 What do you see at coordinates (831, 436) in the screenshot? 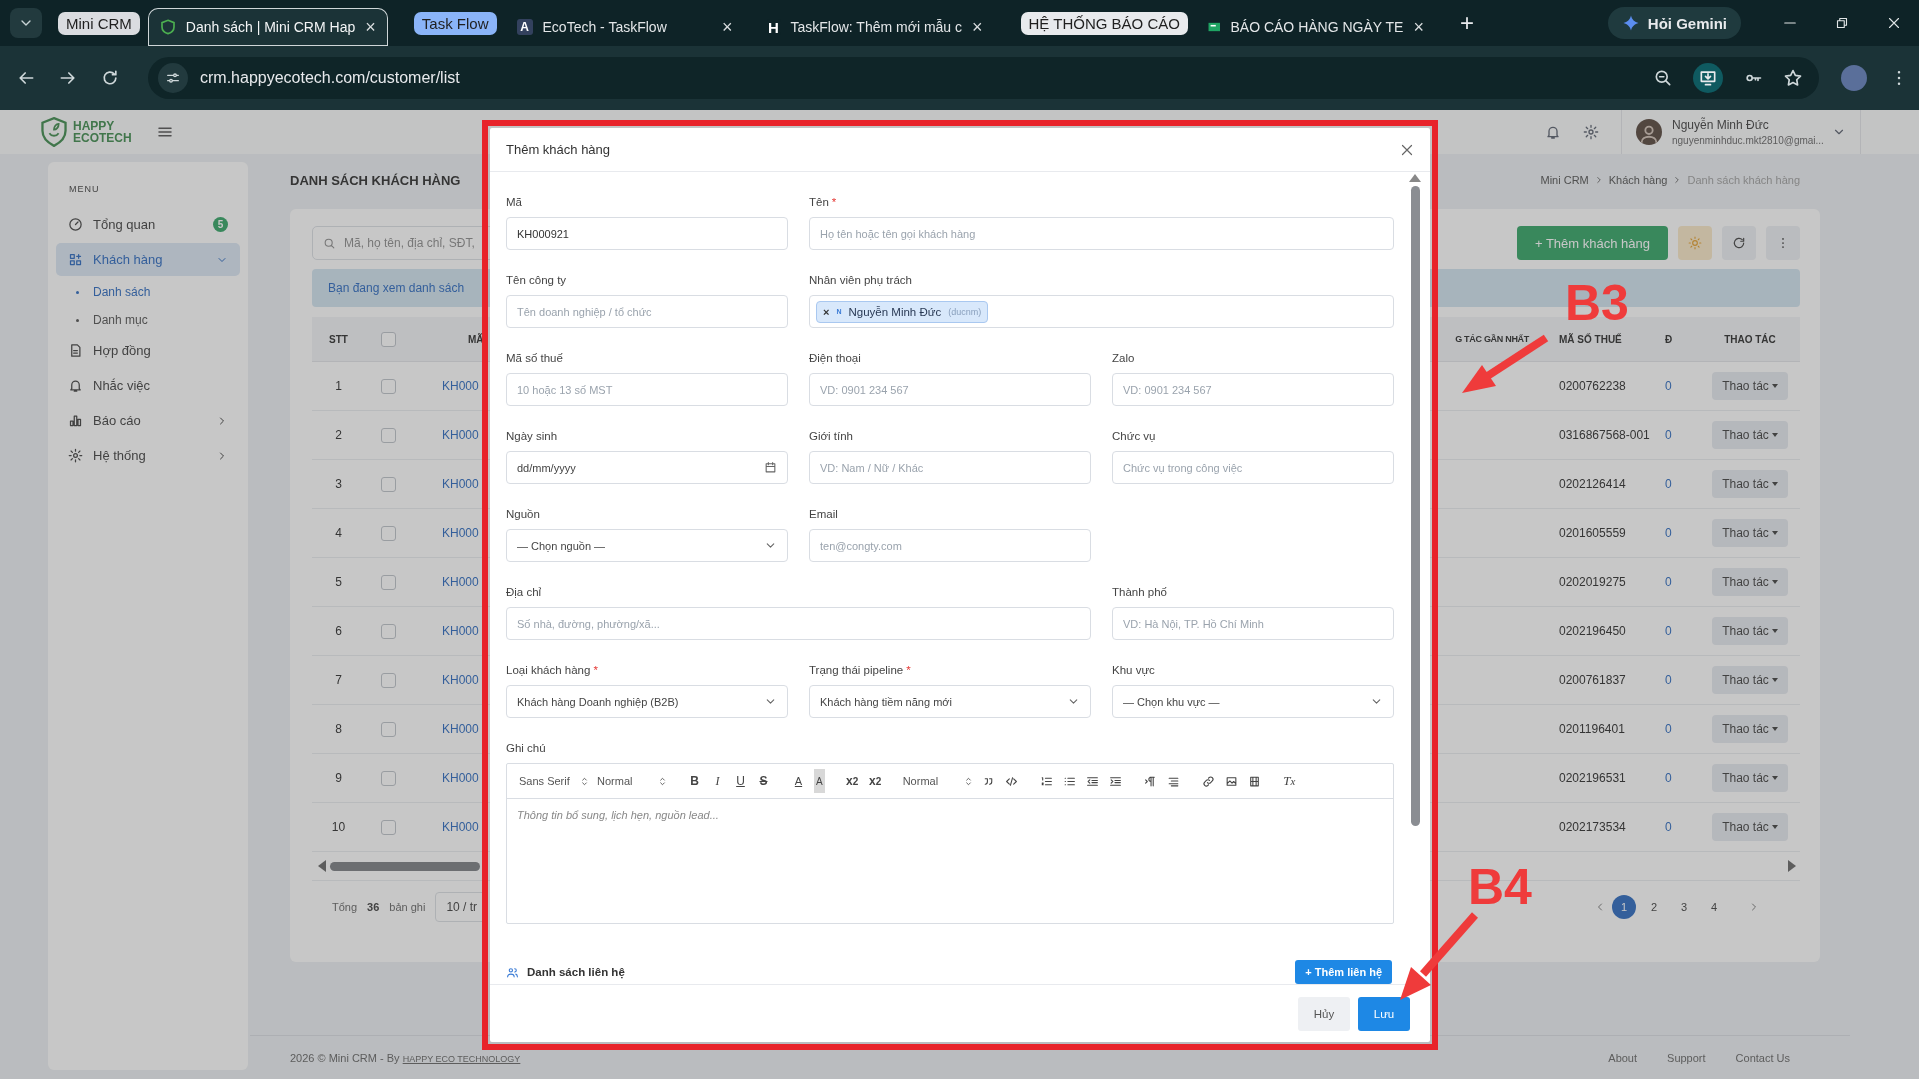
I see `field-label: Giới tính` at bounding box center [831, 436].